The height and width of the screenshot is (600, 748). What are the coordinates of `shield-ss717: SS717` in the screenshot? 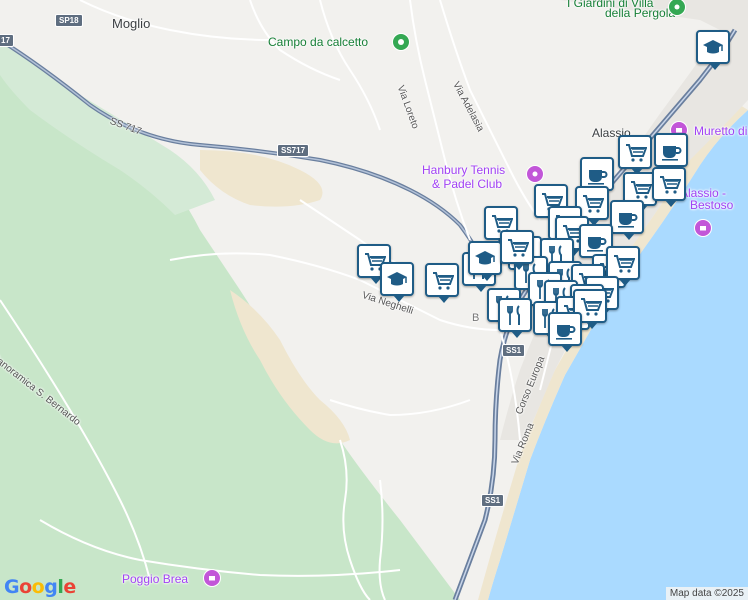 It's located at (293, 150).